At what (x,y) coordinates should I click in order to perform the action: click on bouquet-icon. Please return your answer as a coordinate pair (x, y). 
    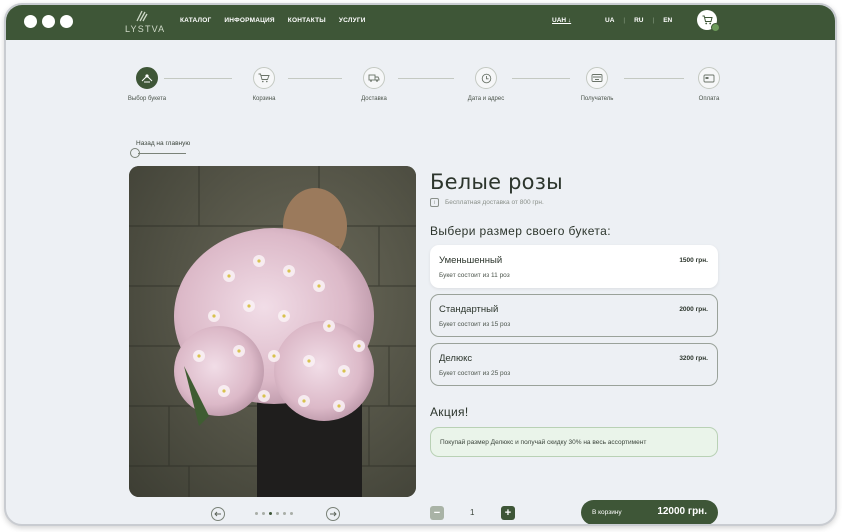
    Looking at the image, I should click on (147, 78).